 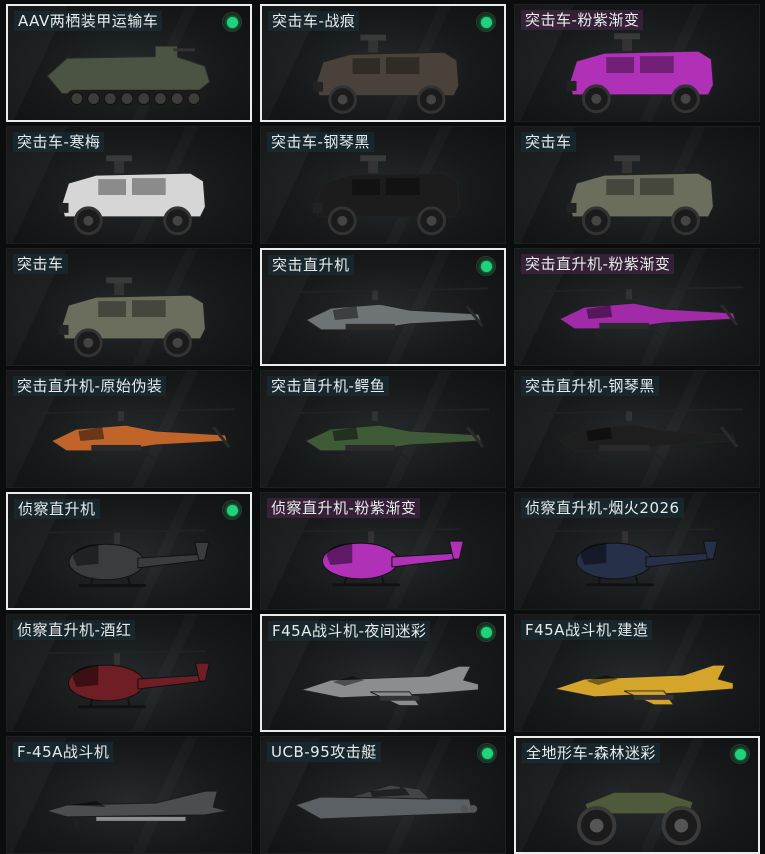 What do you see at coordinates (129, 551) in the screenshot?
I see `vehicle-skin-card: 侦察直升机` at bounding box center [129, 551].